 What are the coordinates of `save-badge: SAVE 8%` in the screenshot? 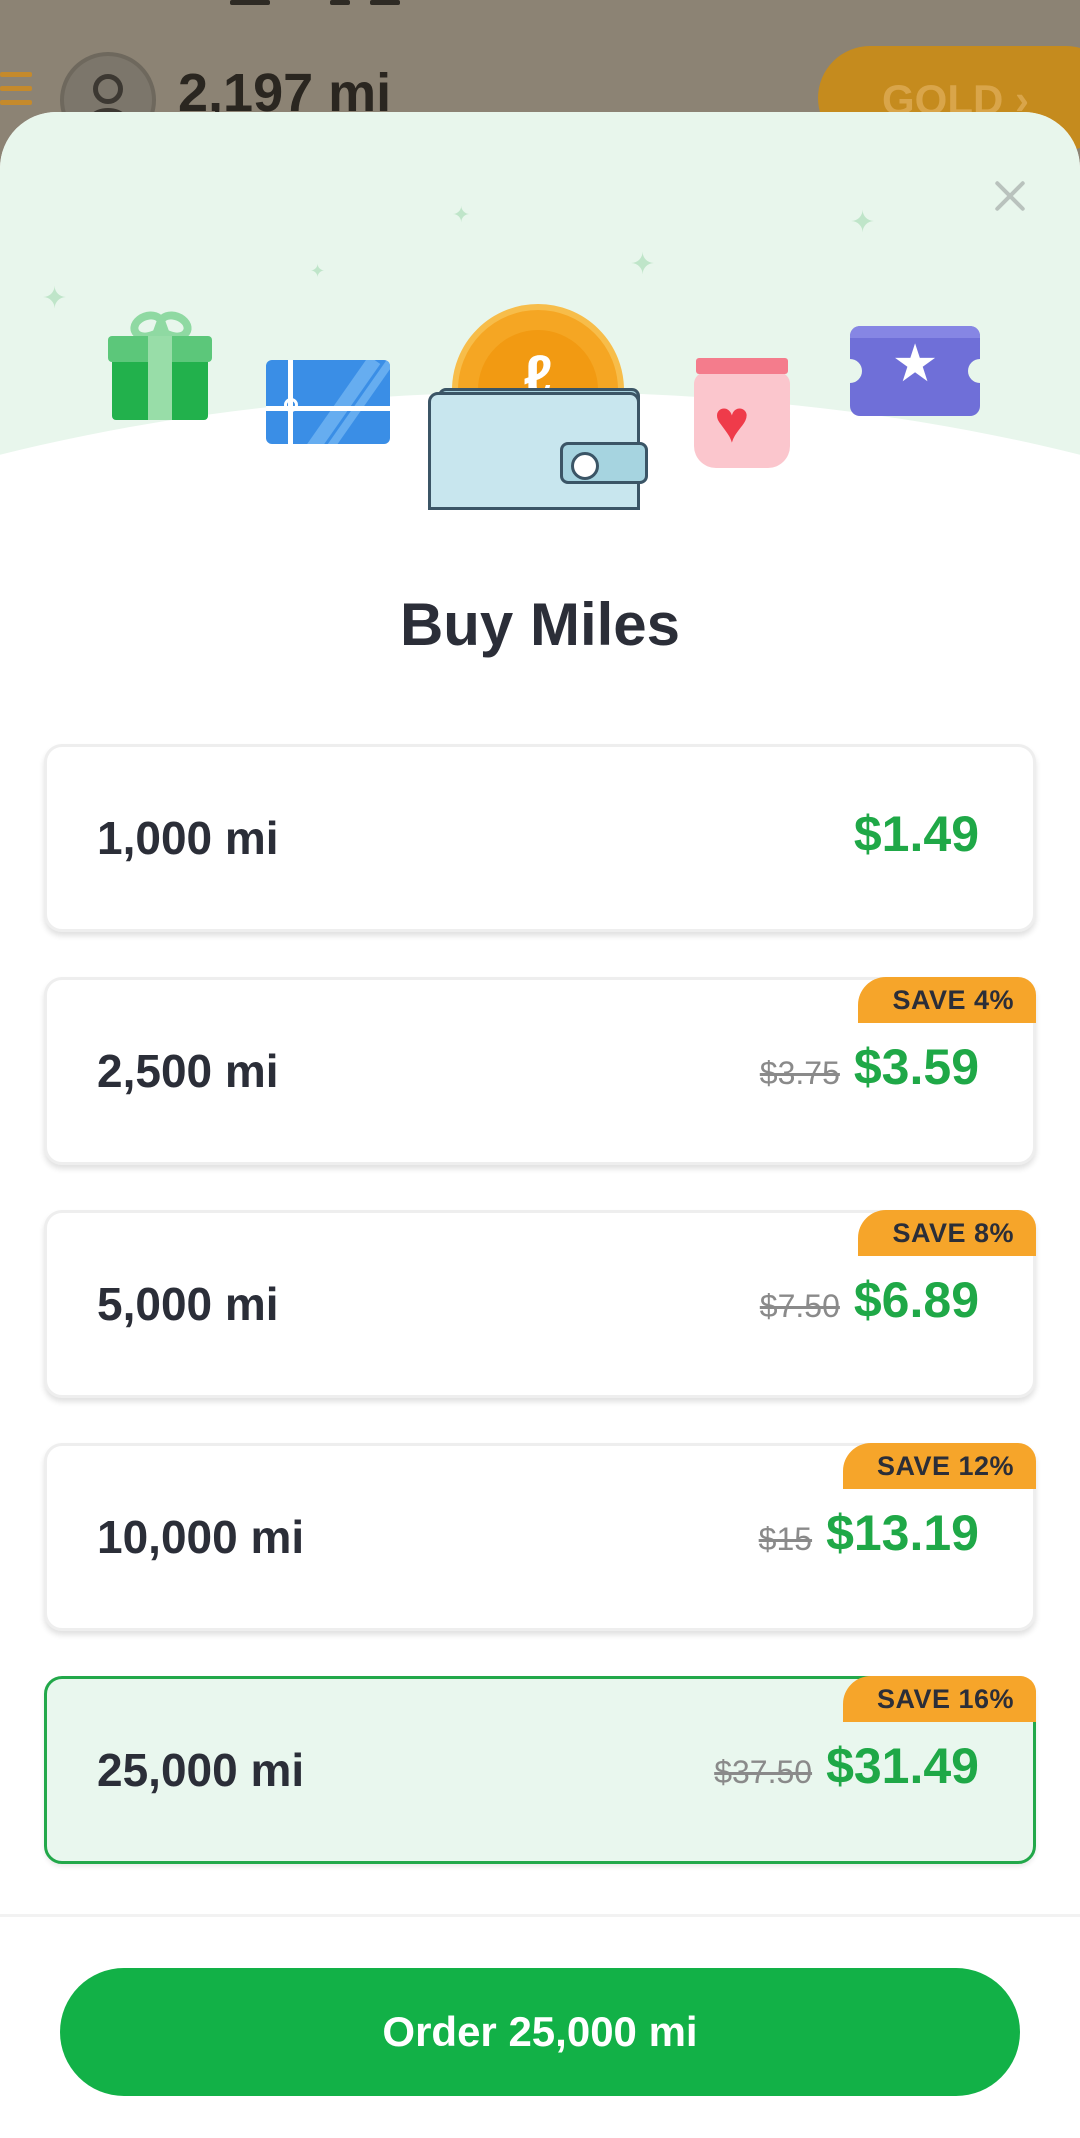 It's located at (947, 1233).